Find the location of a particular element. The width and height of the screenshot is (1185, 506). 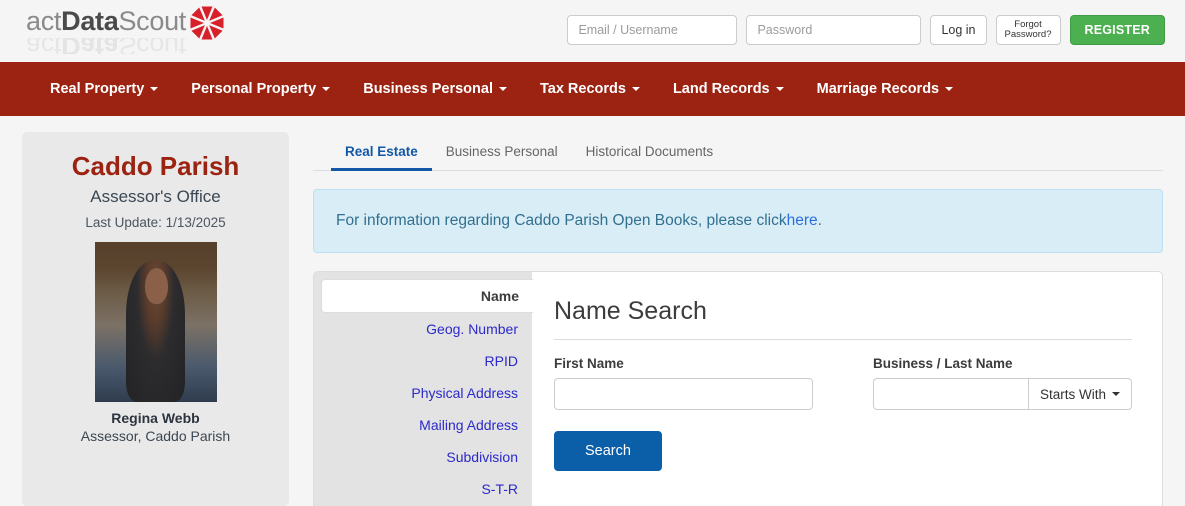

site-header: actDataScout actDataScout Log in Forgot is located at coordinates (592, 31).